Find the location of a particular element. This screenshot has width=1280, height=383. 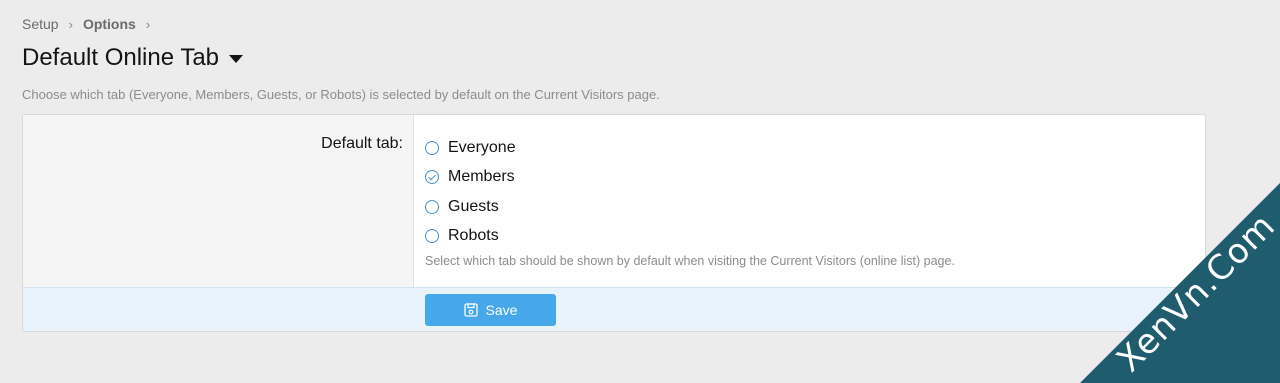

breadcrumb-item-setup: Setup is located at coordinates (40, 24).